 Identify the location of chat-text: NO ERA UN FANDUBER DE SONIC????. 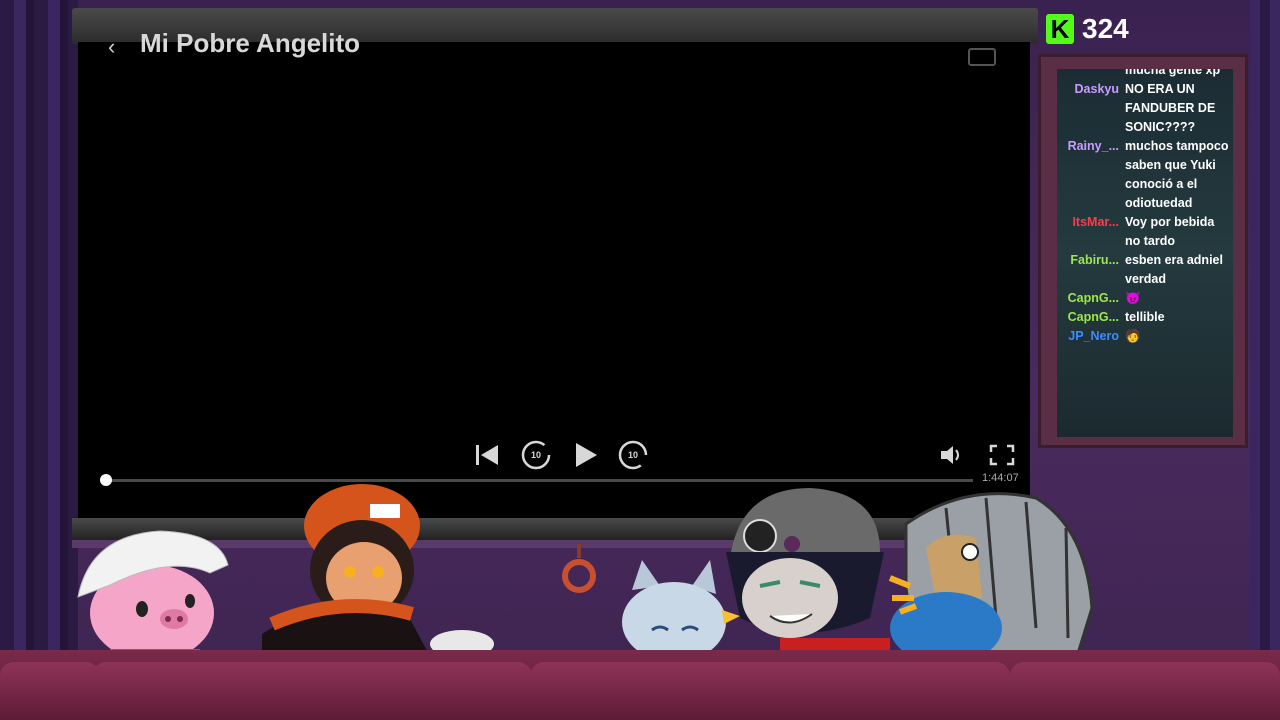
(1170, 108).